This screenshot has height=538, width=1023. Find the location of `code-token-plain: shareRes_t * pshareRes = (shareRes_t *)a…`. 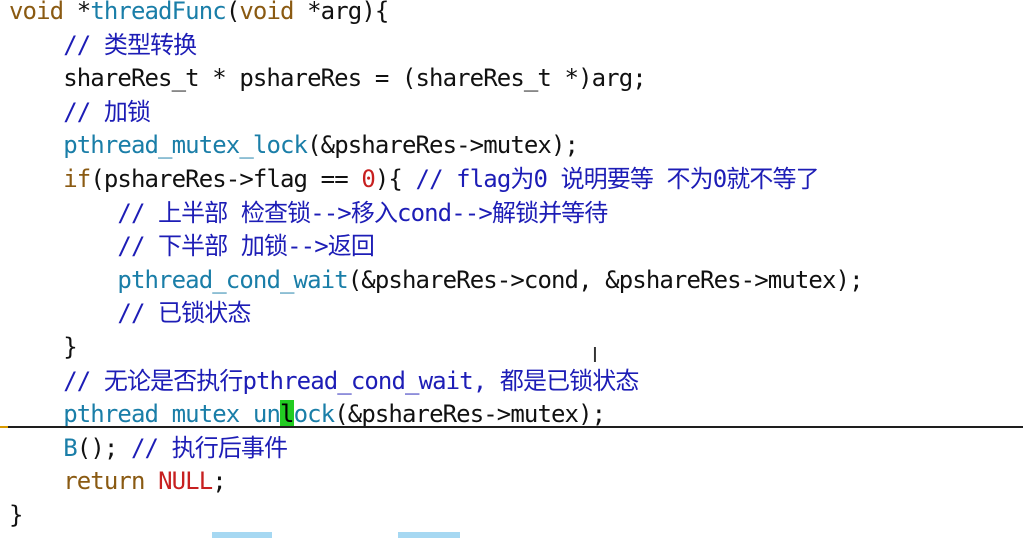

code-token-plain: shareRes_t * pshareRes = (shareRes_t *)a… is located at coordinates (328, 78).